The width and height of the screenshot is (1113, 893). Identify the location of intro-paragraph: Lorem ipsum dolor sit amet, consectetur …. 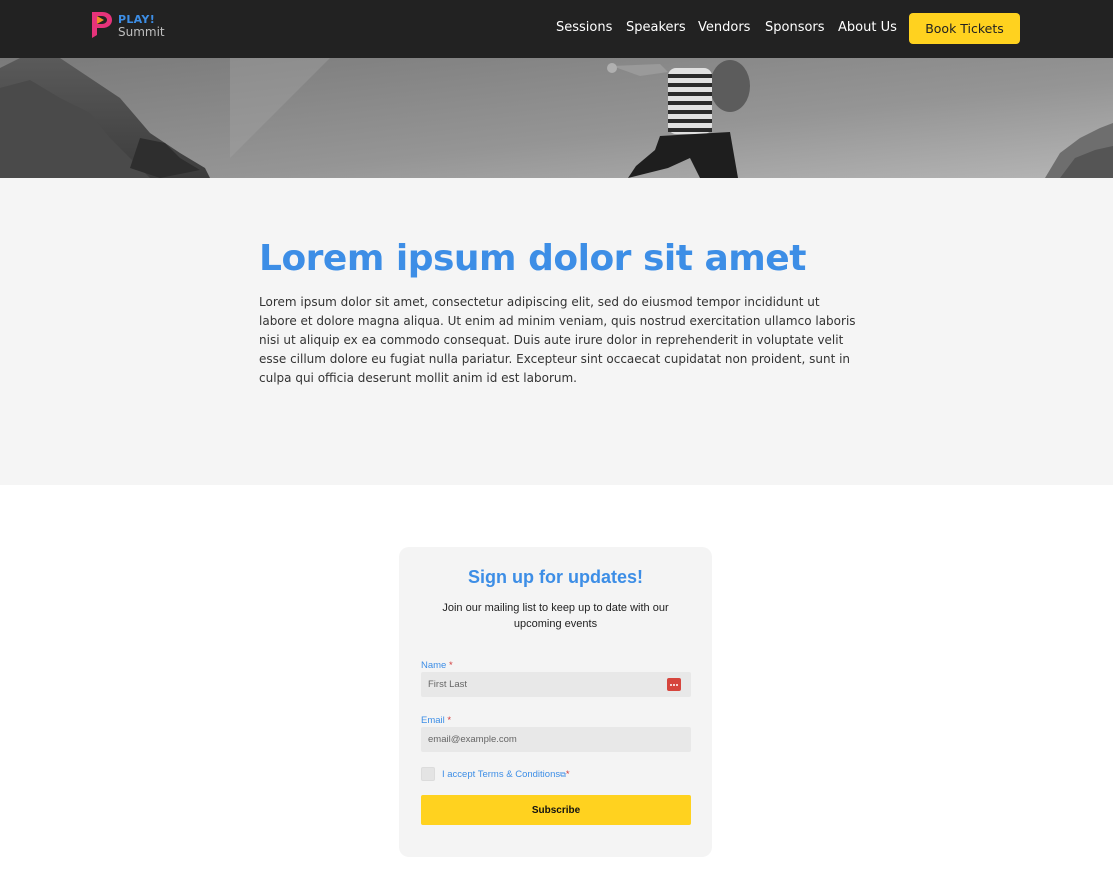
(557, 340).